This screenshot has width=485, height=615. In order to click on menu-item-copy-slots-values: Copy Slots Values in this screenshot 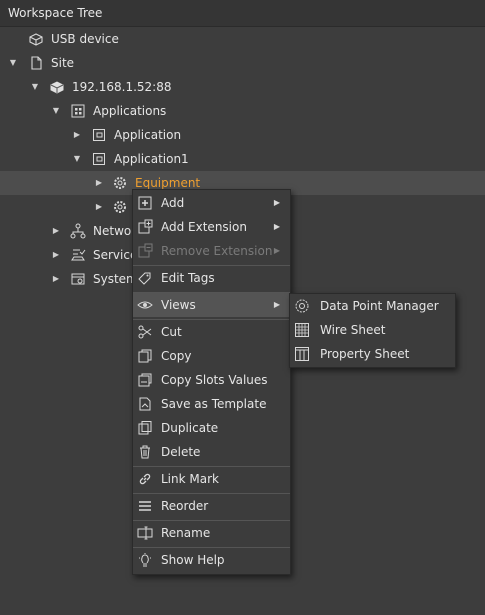, I will do `click(211, 380)`.